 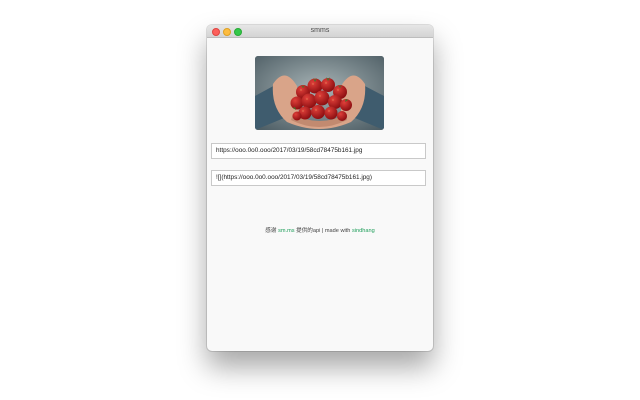 What do you see at coordinates (271, 231) in the screenshot?
I see `footer-thanks-prefix: 感谢` at bounding box center [271, 231].